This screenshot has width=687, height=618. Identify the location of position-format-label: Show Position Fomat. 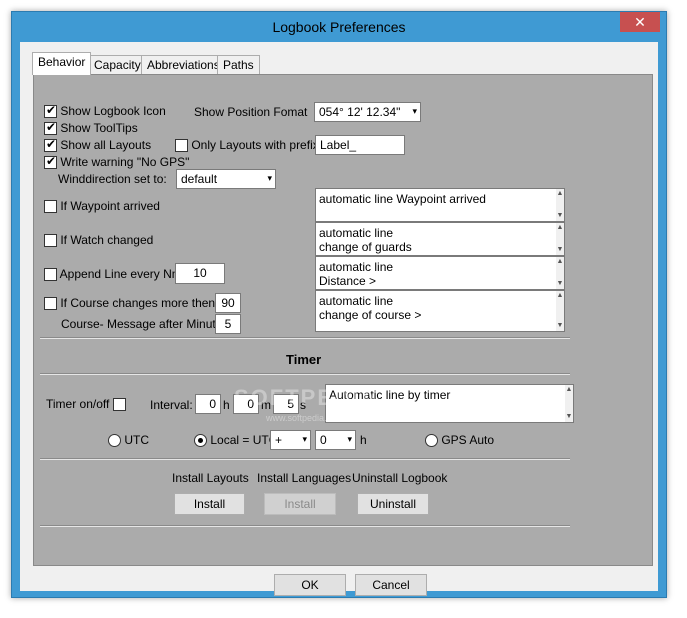
(251, 112).